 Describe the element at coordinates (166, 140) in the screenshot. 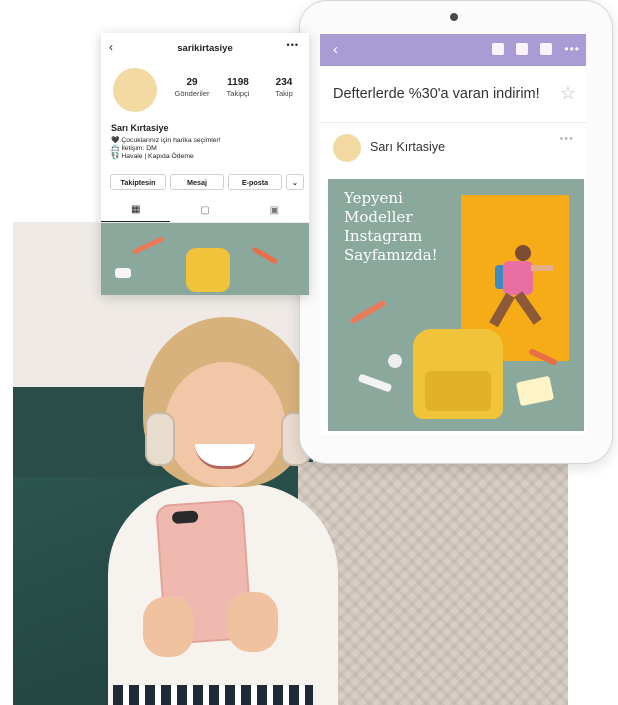

I see `bio-line: 🖤 Çocuklarınız için harika seçimler!` at that location.